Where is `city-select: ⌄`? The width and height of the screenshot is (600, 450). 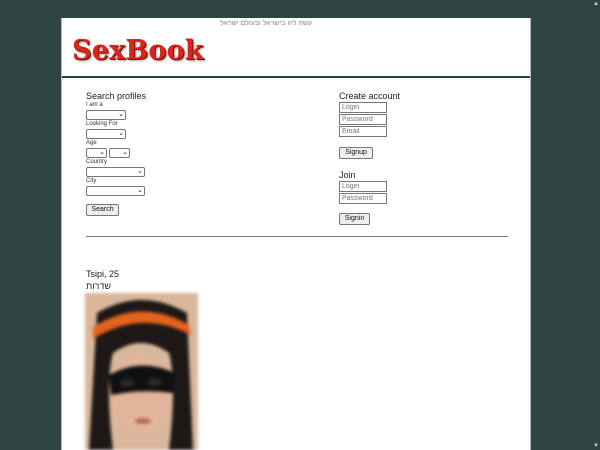 city-select: ⌄ is located at coordinates (115, 191).